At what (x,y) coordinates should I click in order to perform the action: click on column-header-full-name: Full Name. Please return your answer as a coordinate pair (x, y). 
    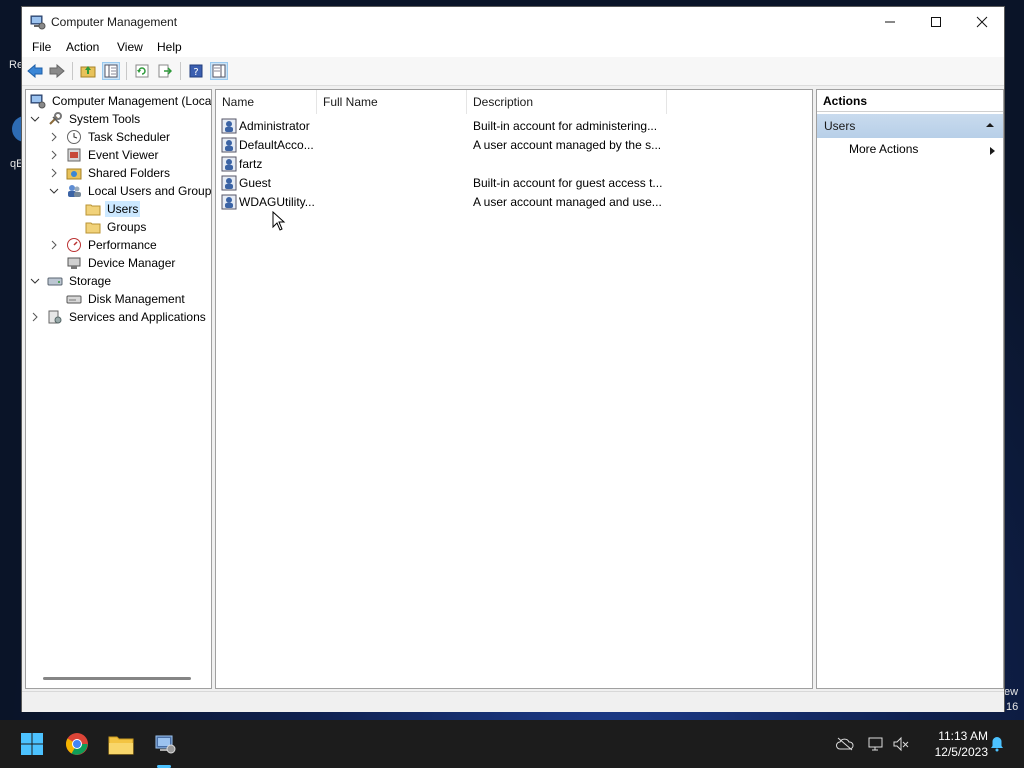
    Looking at the image, I should click on (392, 102).